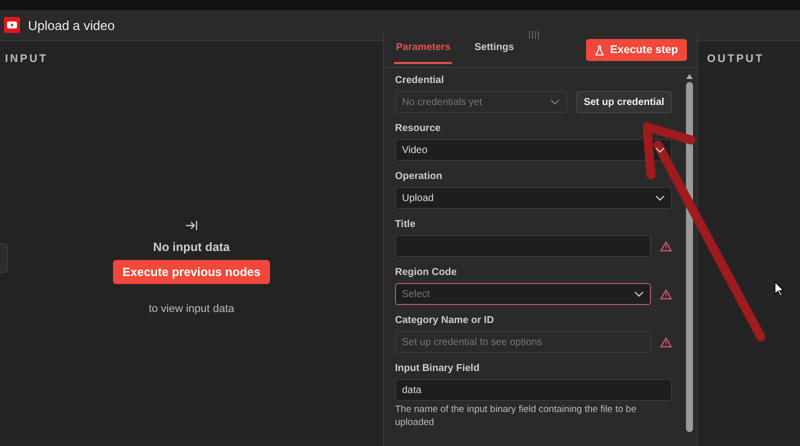 This screenshot has height=446, width=800. I want to click on field-label: Title, so click(405, 224).